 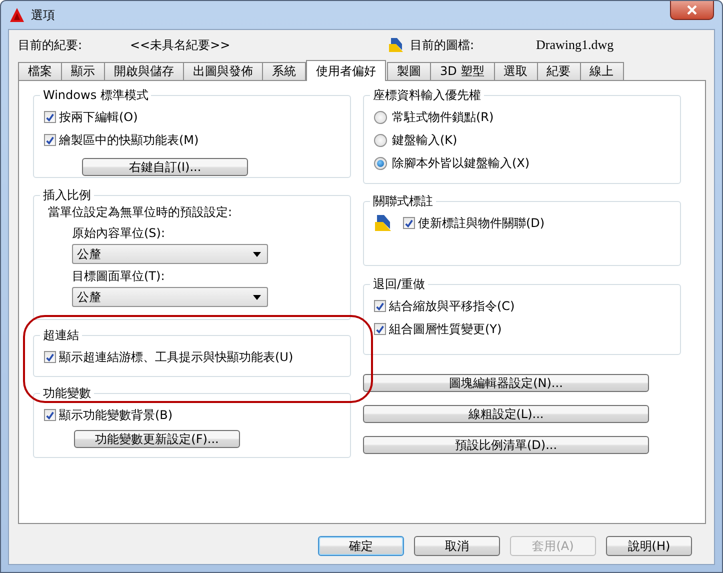 I want to click on drawing-name: Drawing1.dwg, so click(x=575, y=45).